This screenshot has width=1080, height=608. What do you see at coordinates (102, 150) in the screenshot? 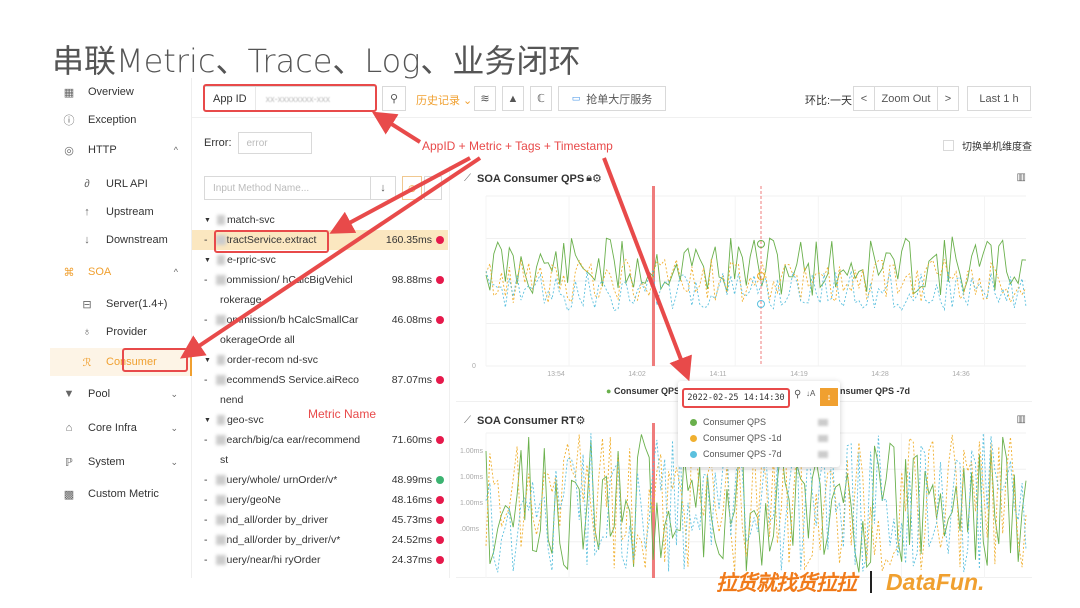
I see `sidebar-item-label: HTTP` at bounding box center [102, 150].